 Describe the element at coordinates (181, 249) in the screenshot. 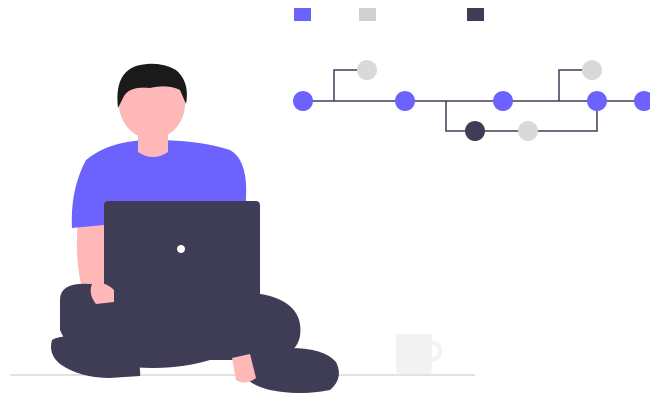

I see `laptop-logo` at that location.